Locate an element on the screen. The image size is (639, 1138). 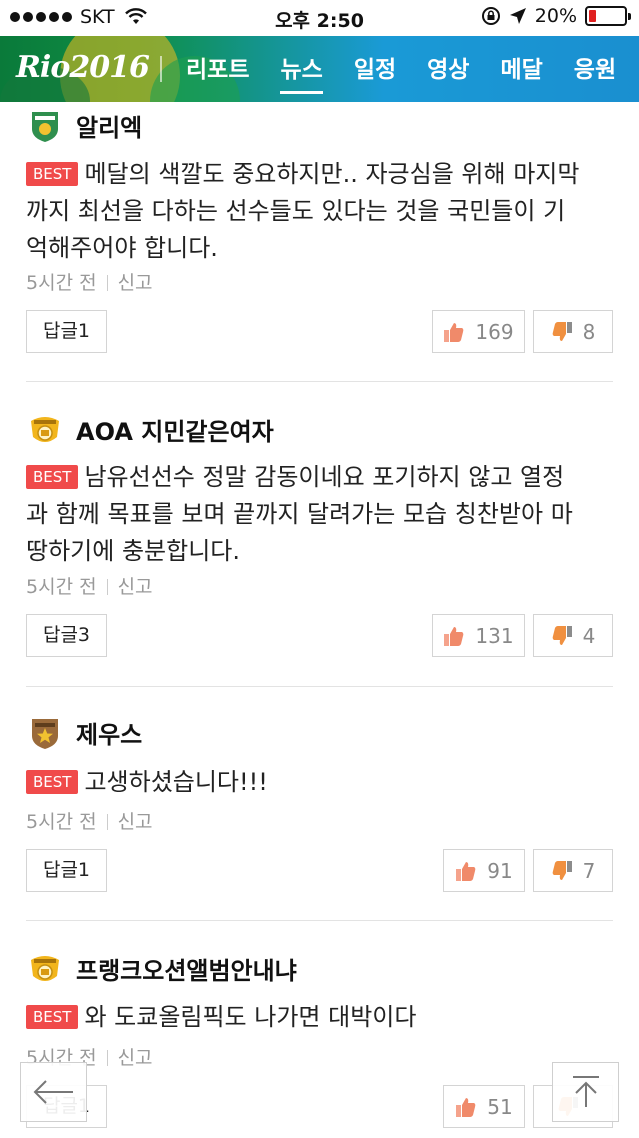
like-count: 91 is located at coordinates (500, 870).